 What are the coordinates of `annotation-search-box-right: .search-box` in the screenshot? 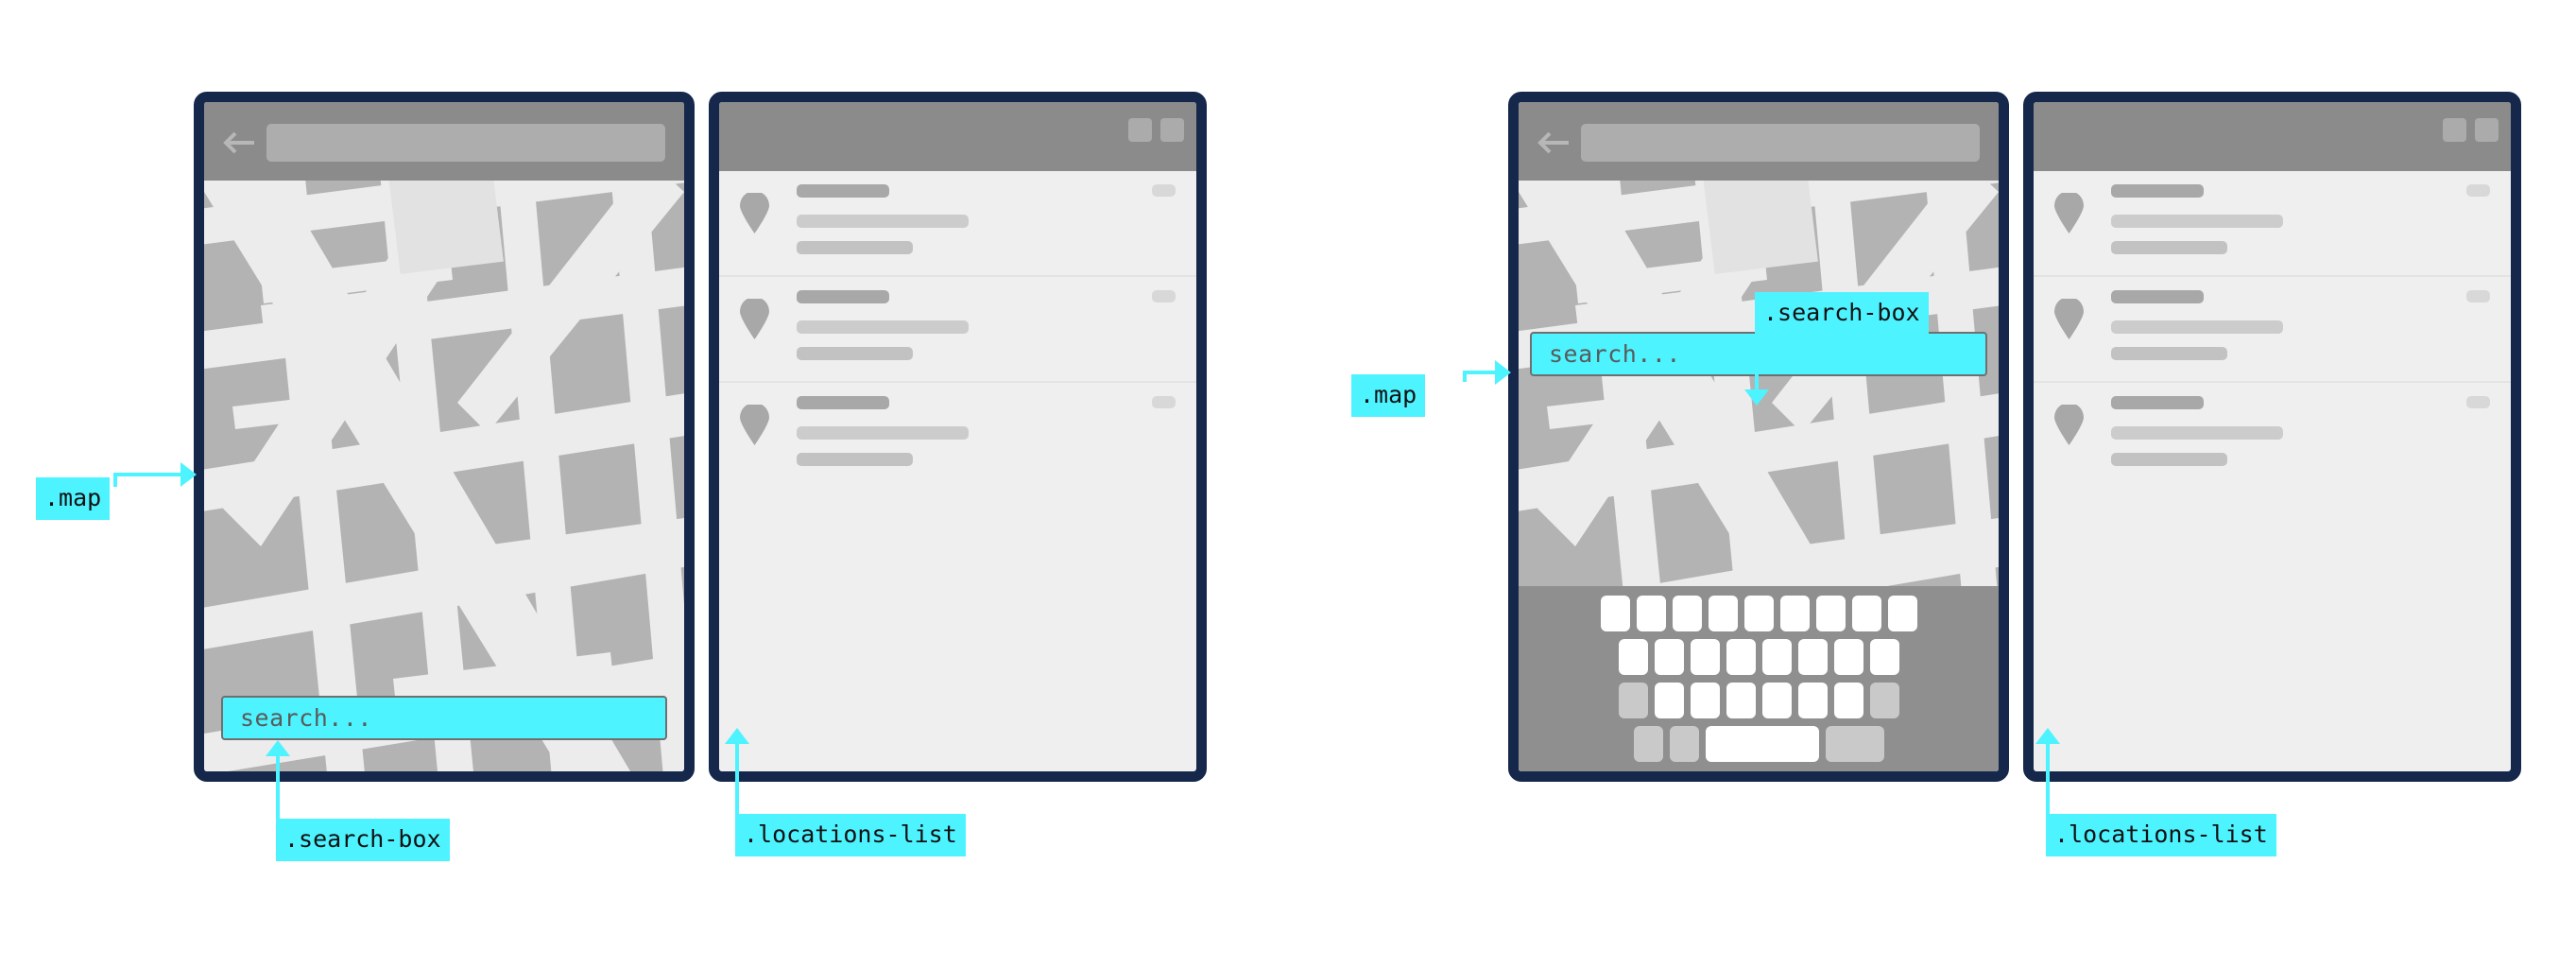 It's located at (1842, 313).